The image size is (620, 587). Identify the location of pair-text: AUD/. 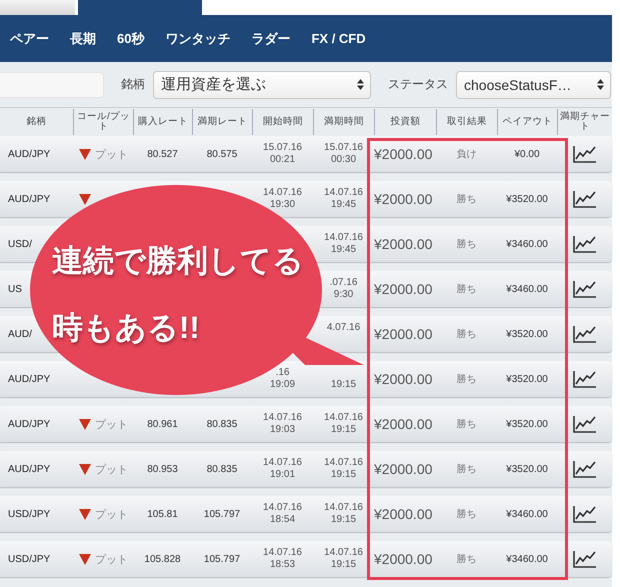
(20, 334).